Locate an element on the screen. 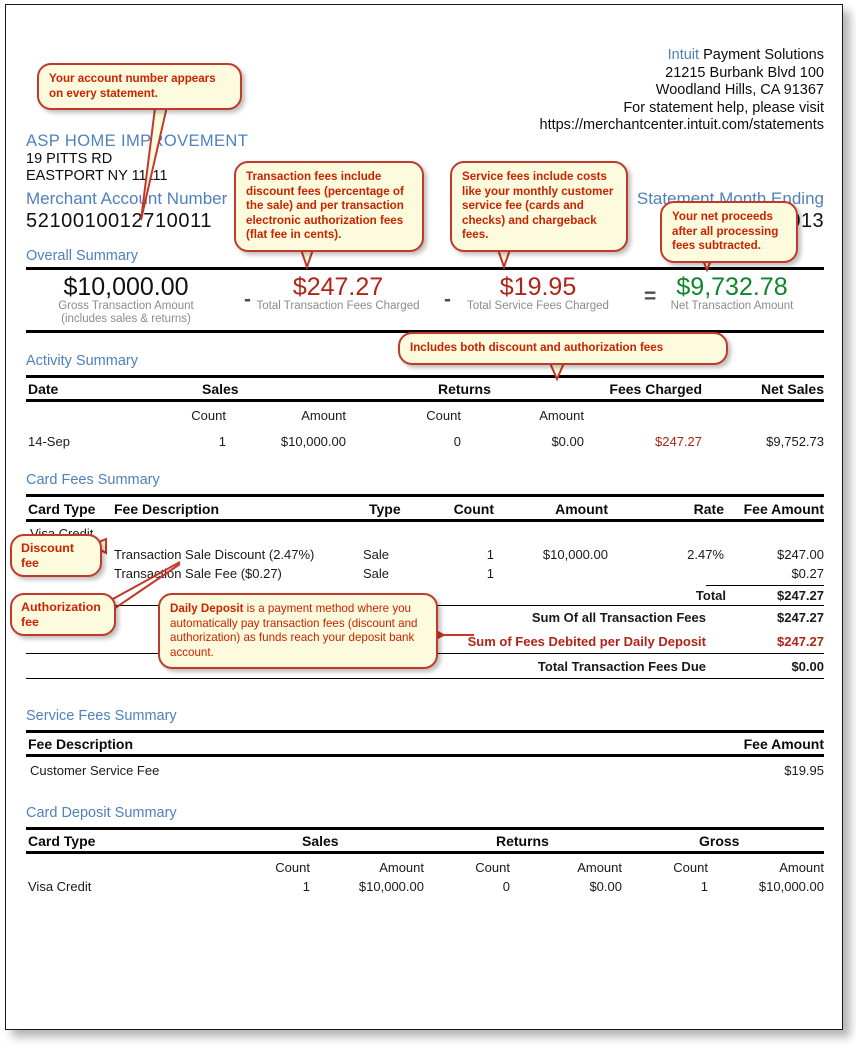 The height and width of the screenshot is (1050, 856). overall-transaction-fees-label: Total Transaction Fees Charged is located at coordinates (338, 306).